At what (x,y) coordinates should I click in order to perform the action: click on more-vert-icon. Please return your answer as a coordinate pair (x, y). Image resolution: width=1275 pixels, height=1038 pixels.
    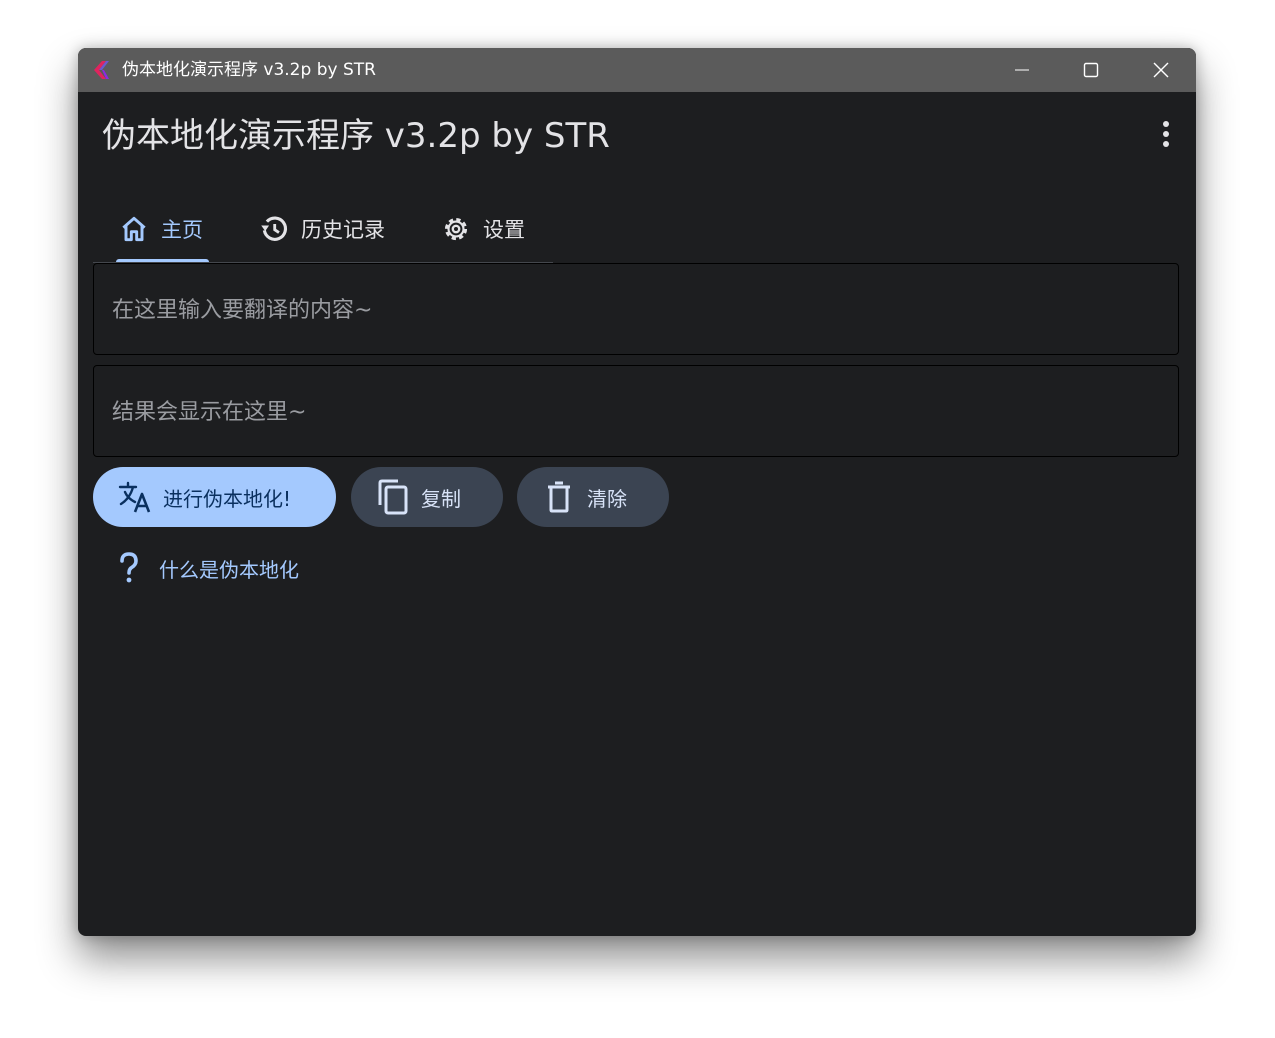
    Looking at the image, I should click on (1166, 134).